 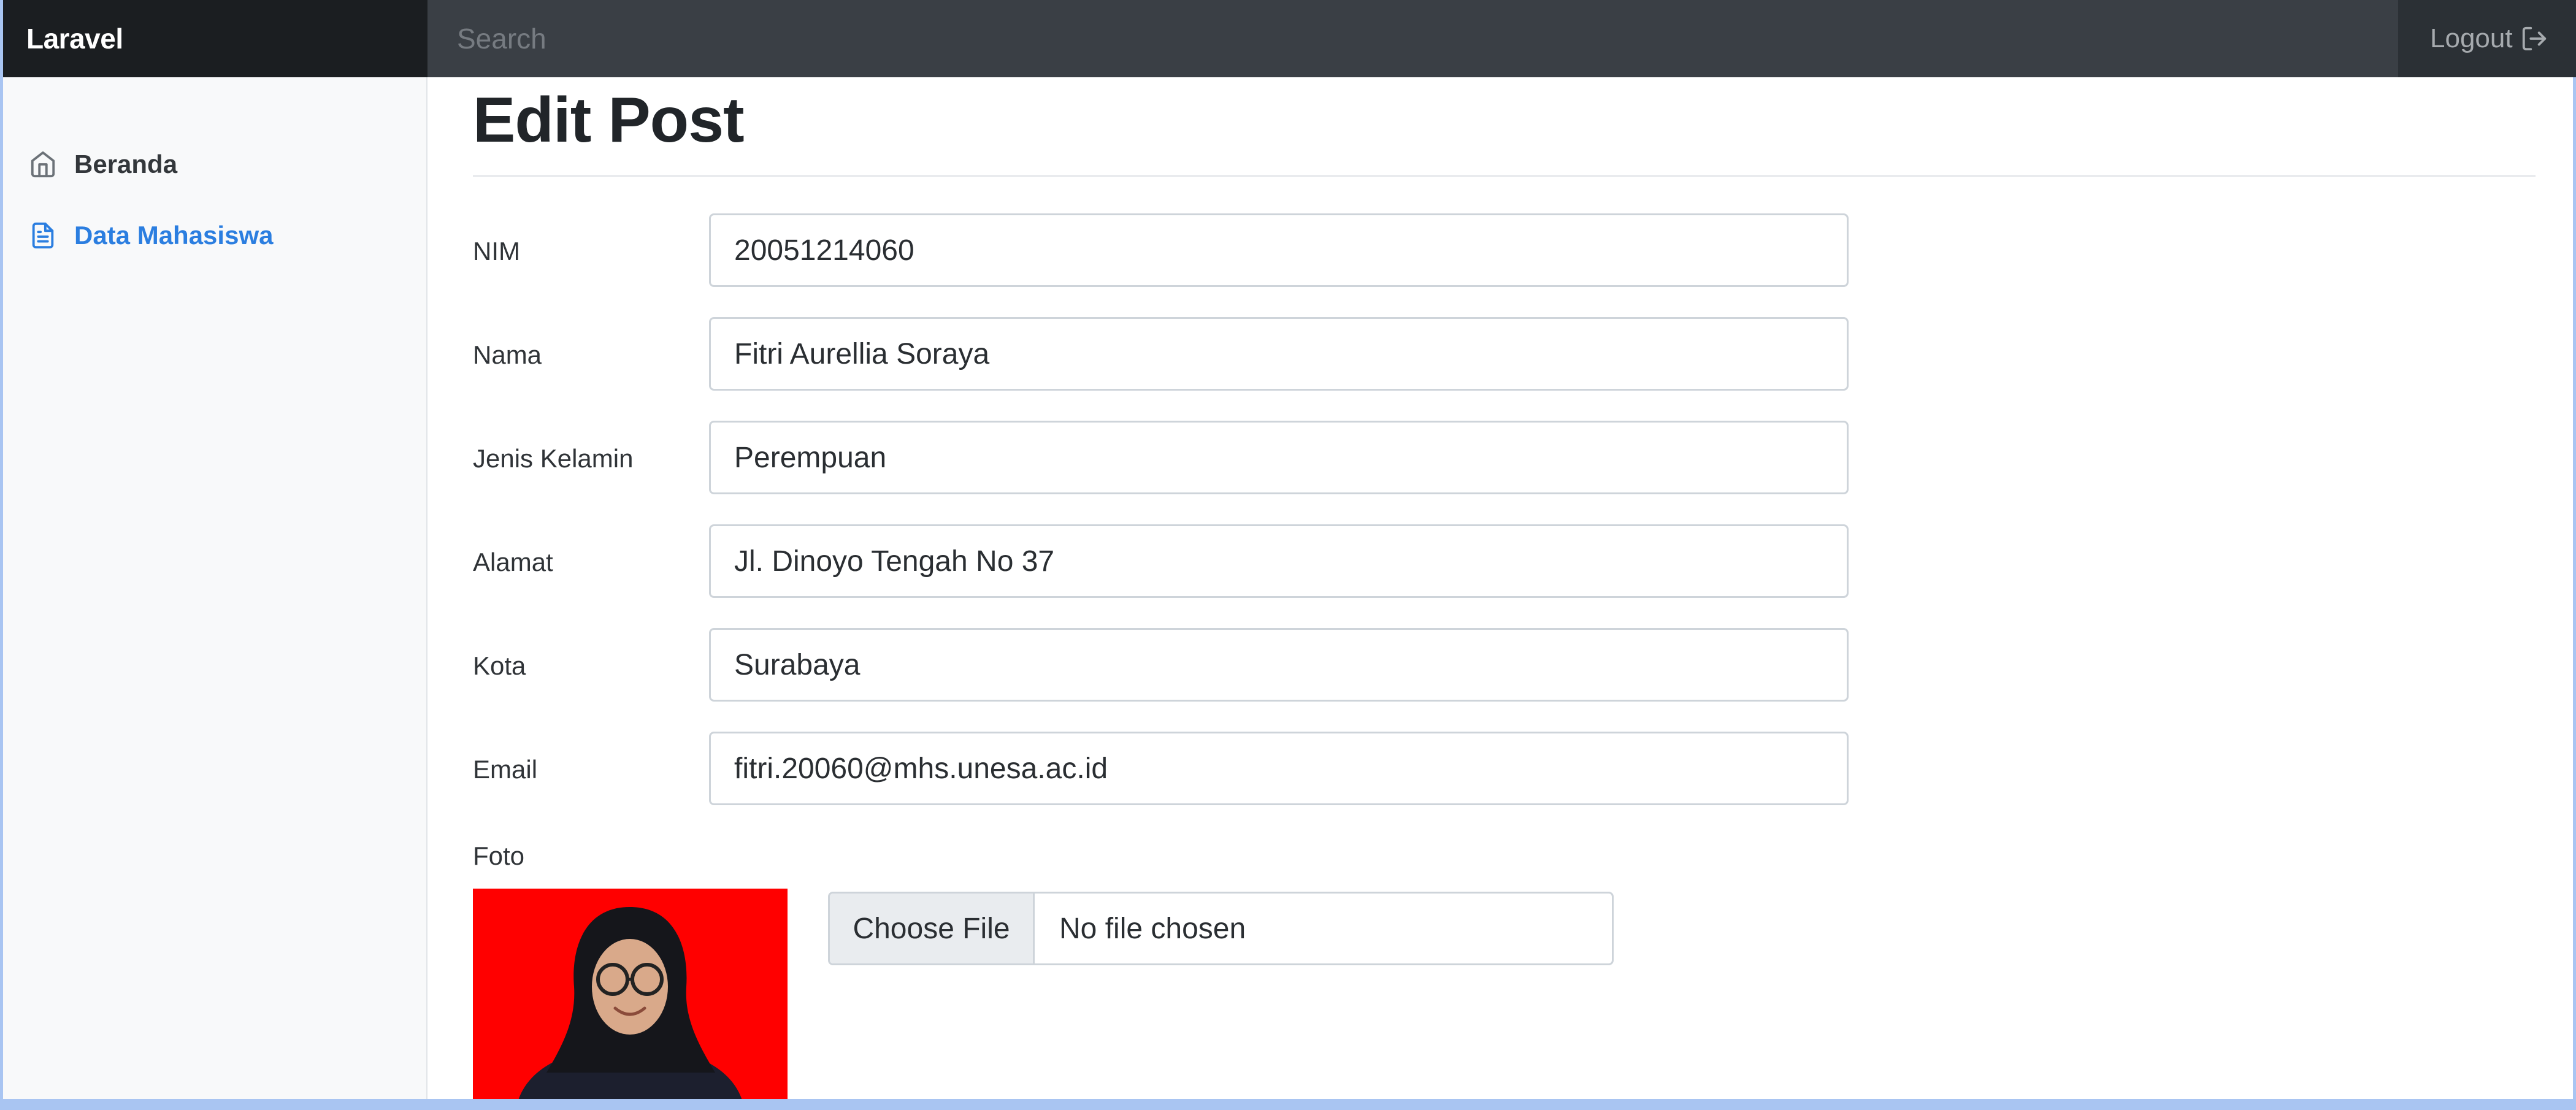 I want to click on sidebar-item-label: Data Mahasiswa, so click(x=174, y=235).